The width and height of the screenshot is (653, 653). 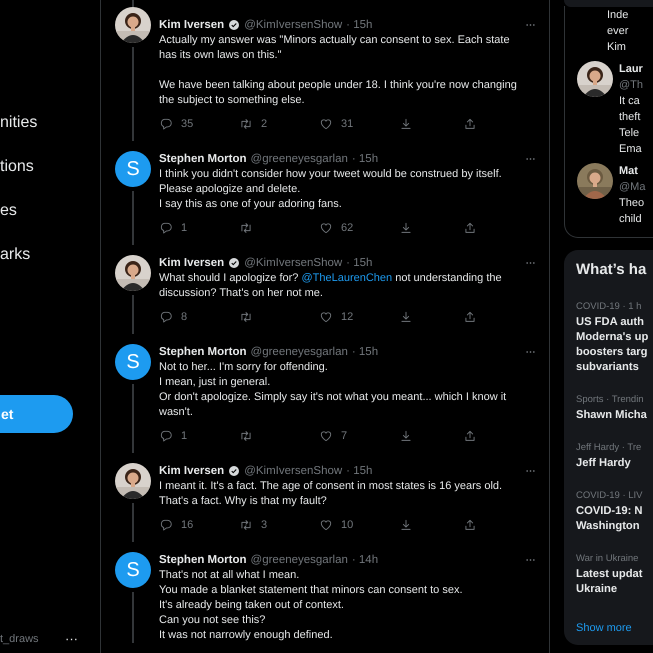 What do you see at coordinates (614, 322) in the screenshot?
I see `trend-title: US FDA auth` at bounding box center [614, 322].